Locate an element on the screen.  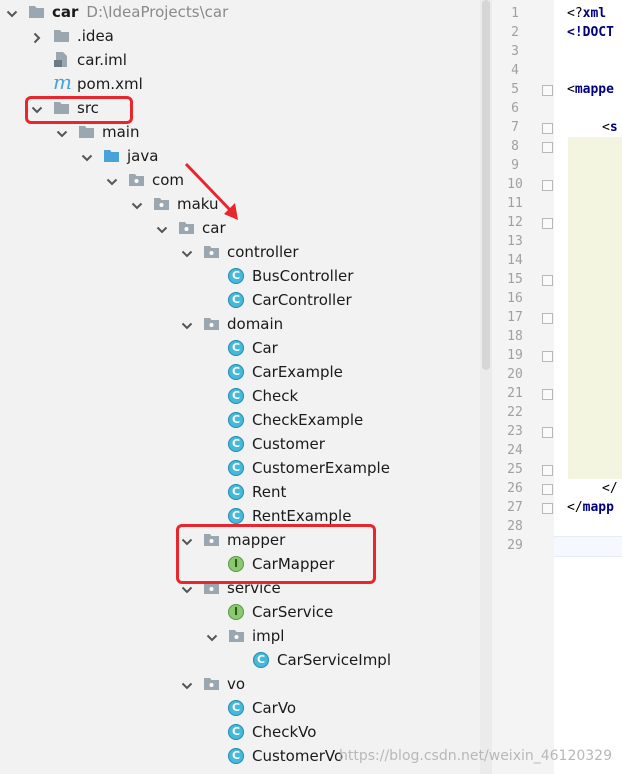
tree-item-label: vo is located at coordinates (236, 684).